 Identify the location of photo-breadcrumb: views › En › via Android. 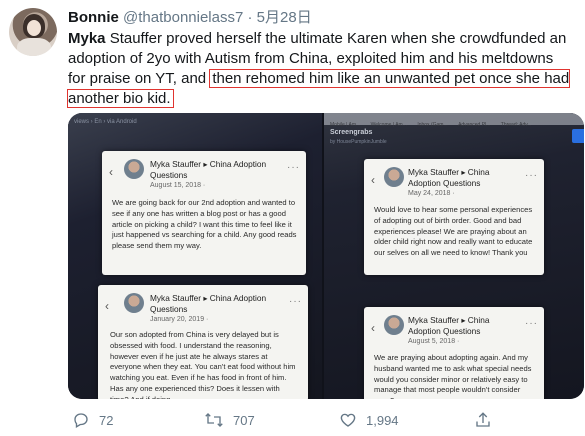
(105, 122).